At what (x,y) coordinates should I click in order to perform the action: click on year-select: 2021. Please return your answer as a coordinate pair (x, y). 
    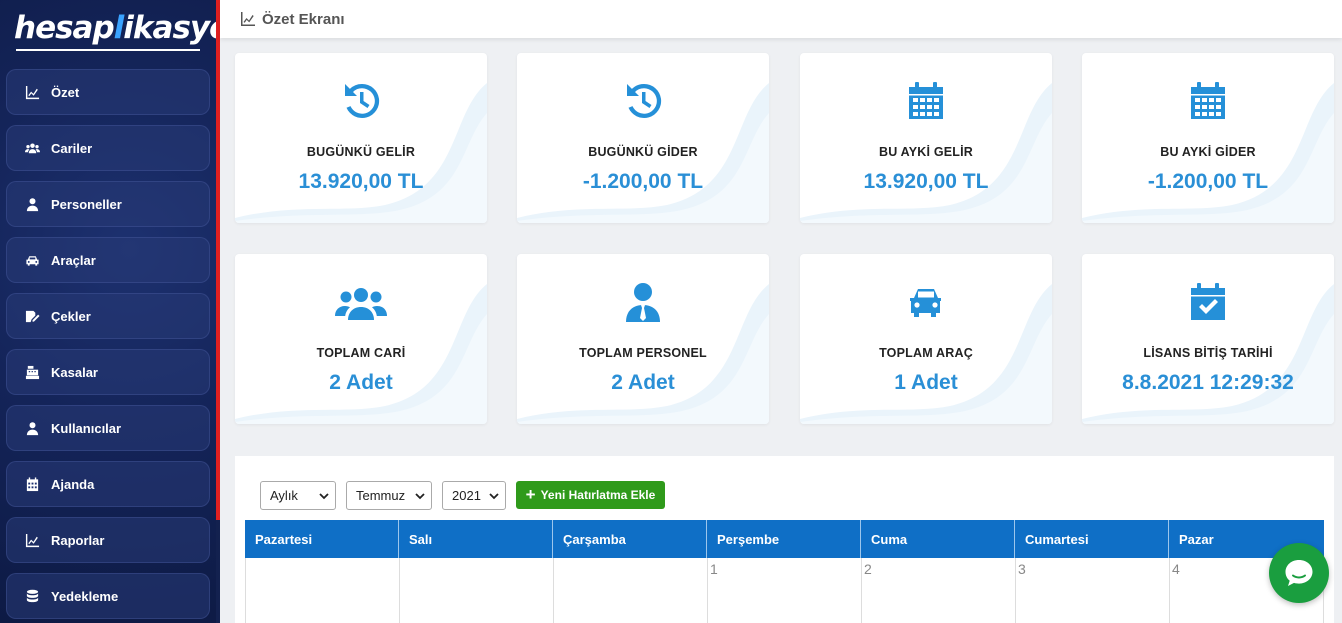
    Looking at the image, I should click on (474, 495).